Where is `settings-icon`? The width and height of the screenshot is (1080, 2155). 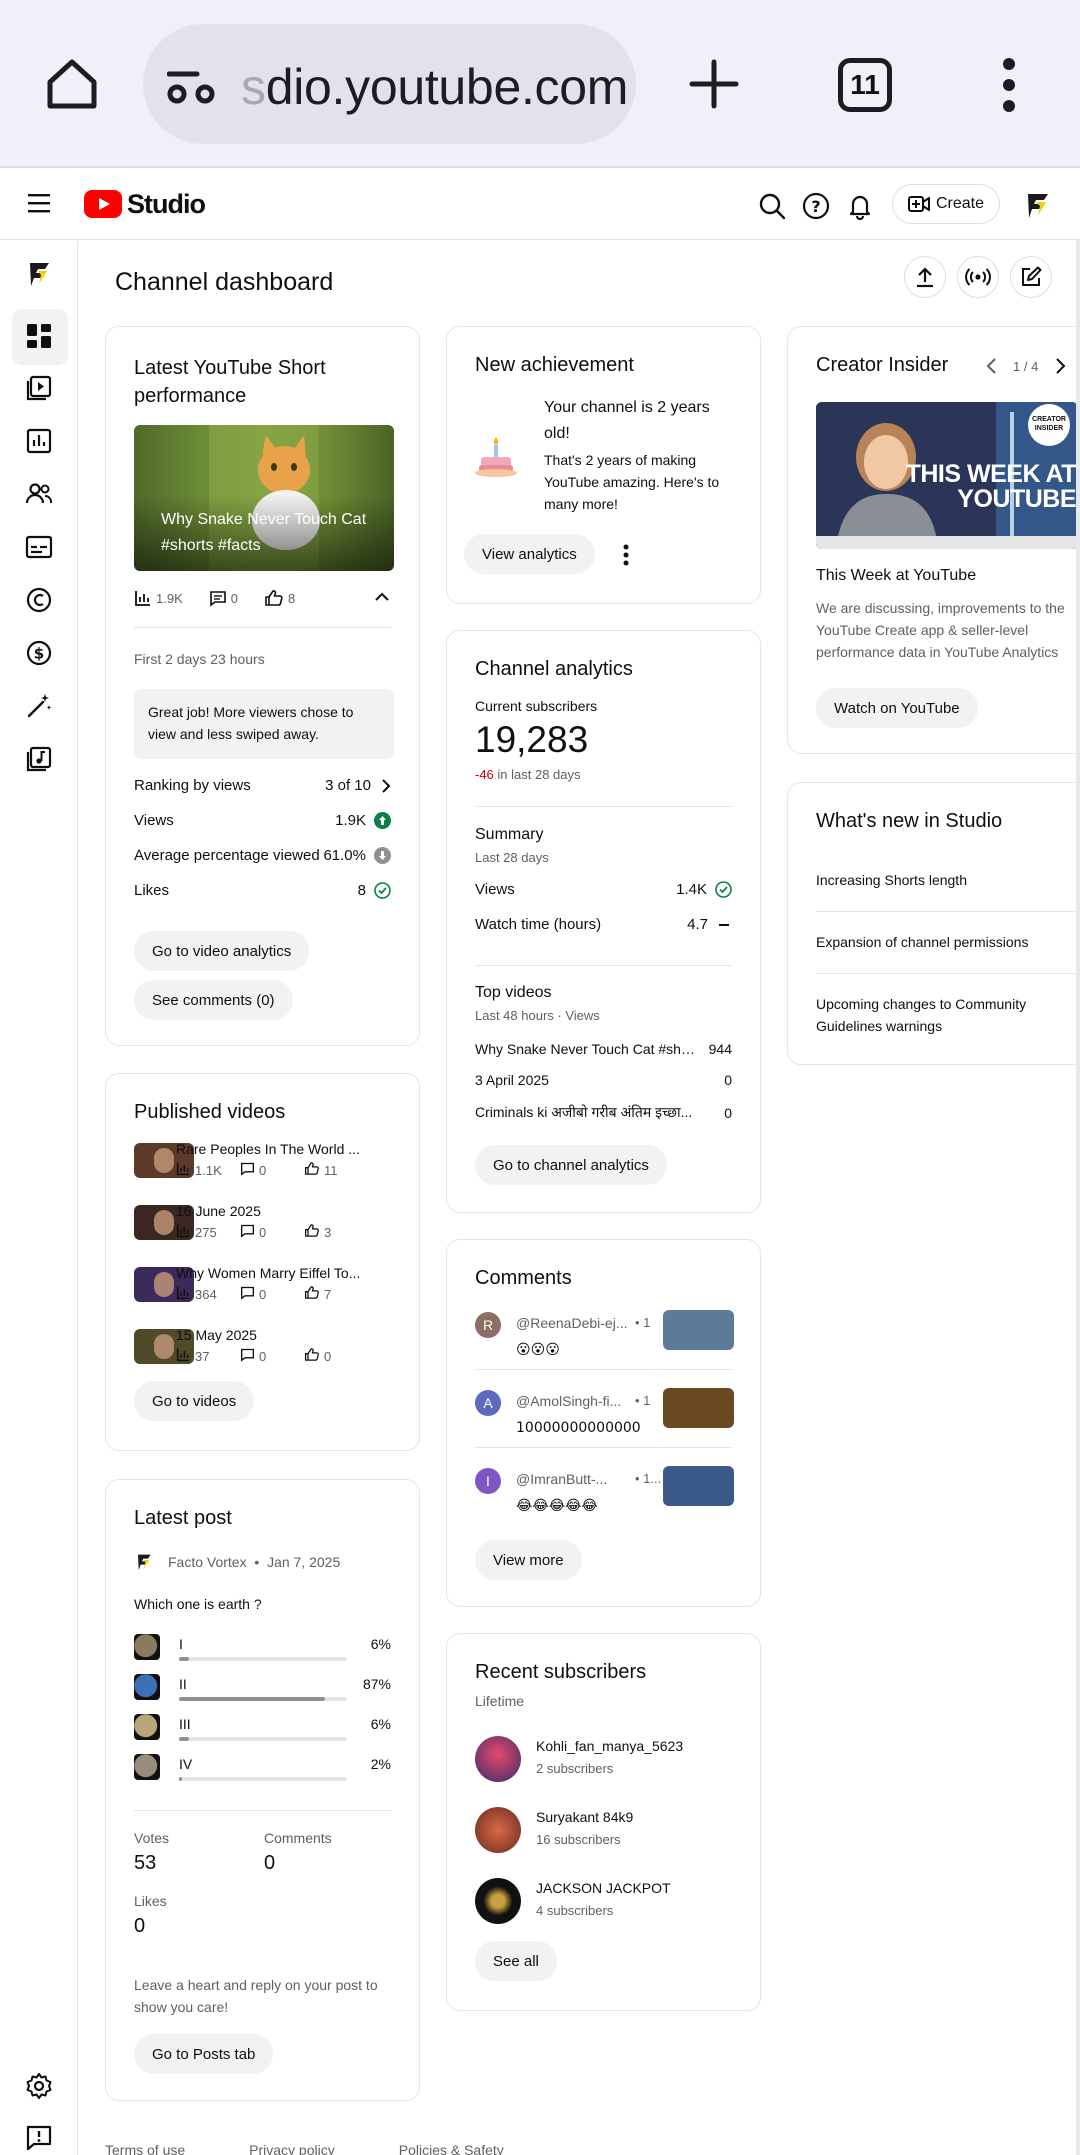
settings-icon is located at coordinates (39, 2086).